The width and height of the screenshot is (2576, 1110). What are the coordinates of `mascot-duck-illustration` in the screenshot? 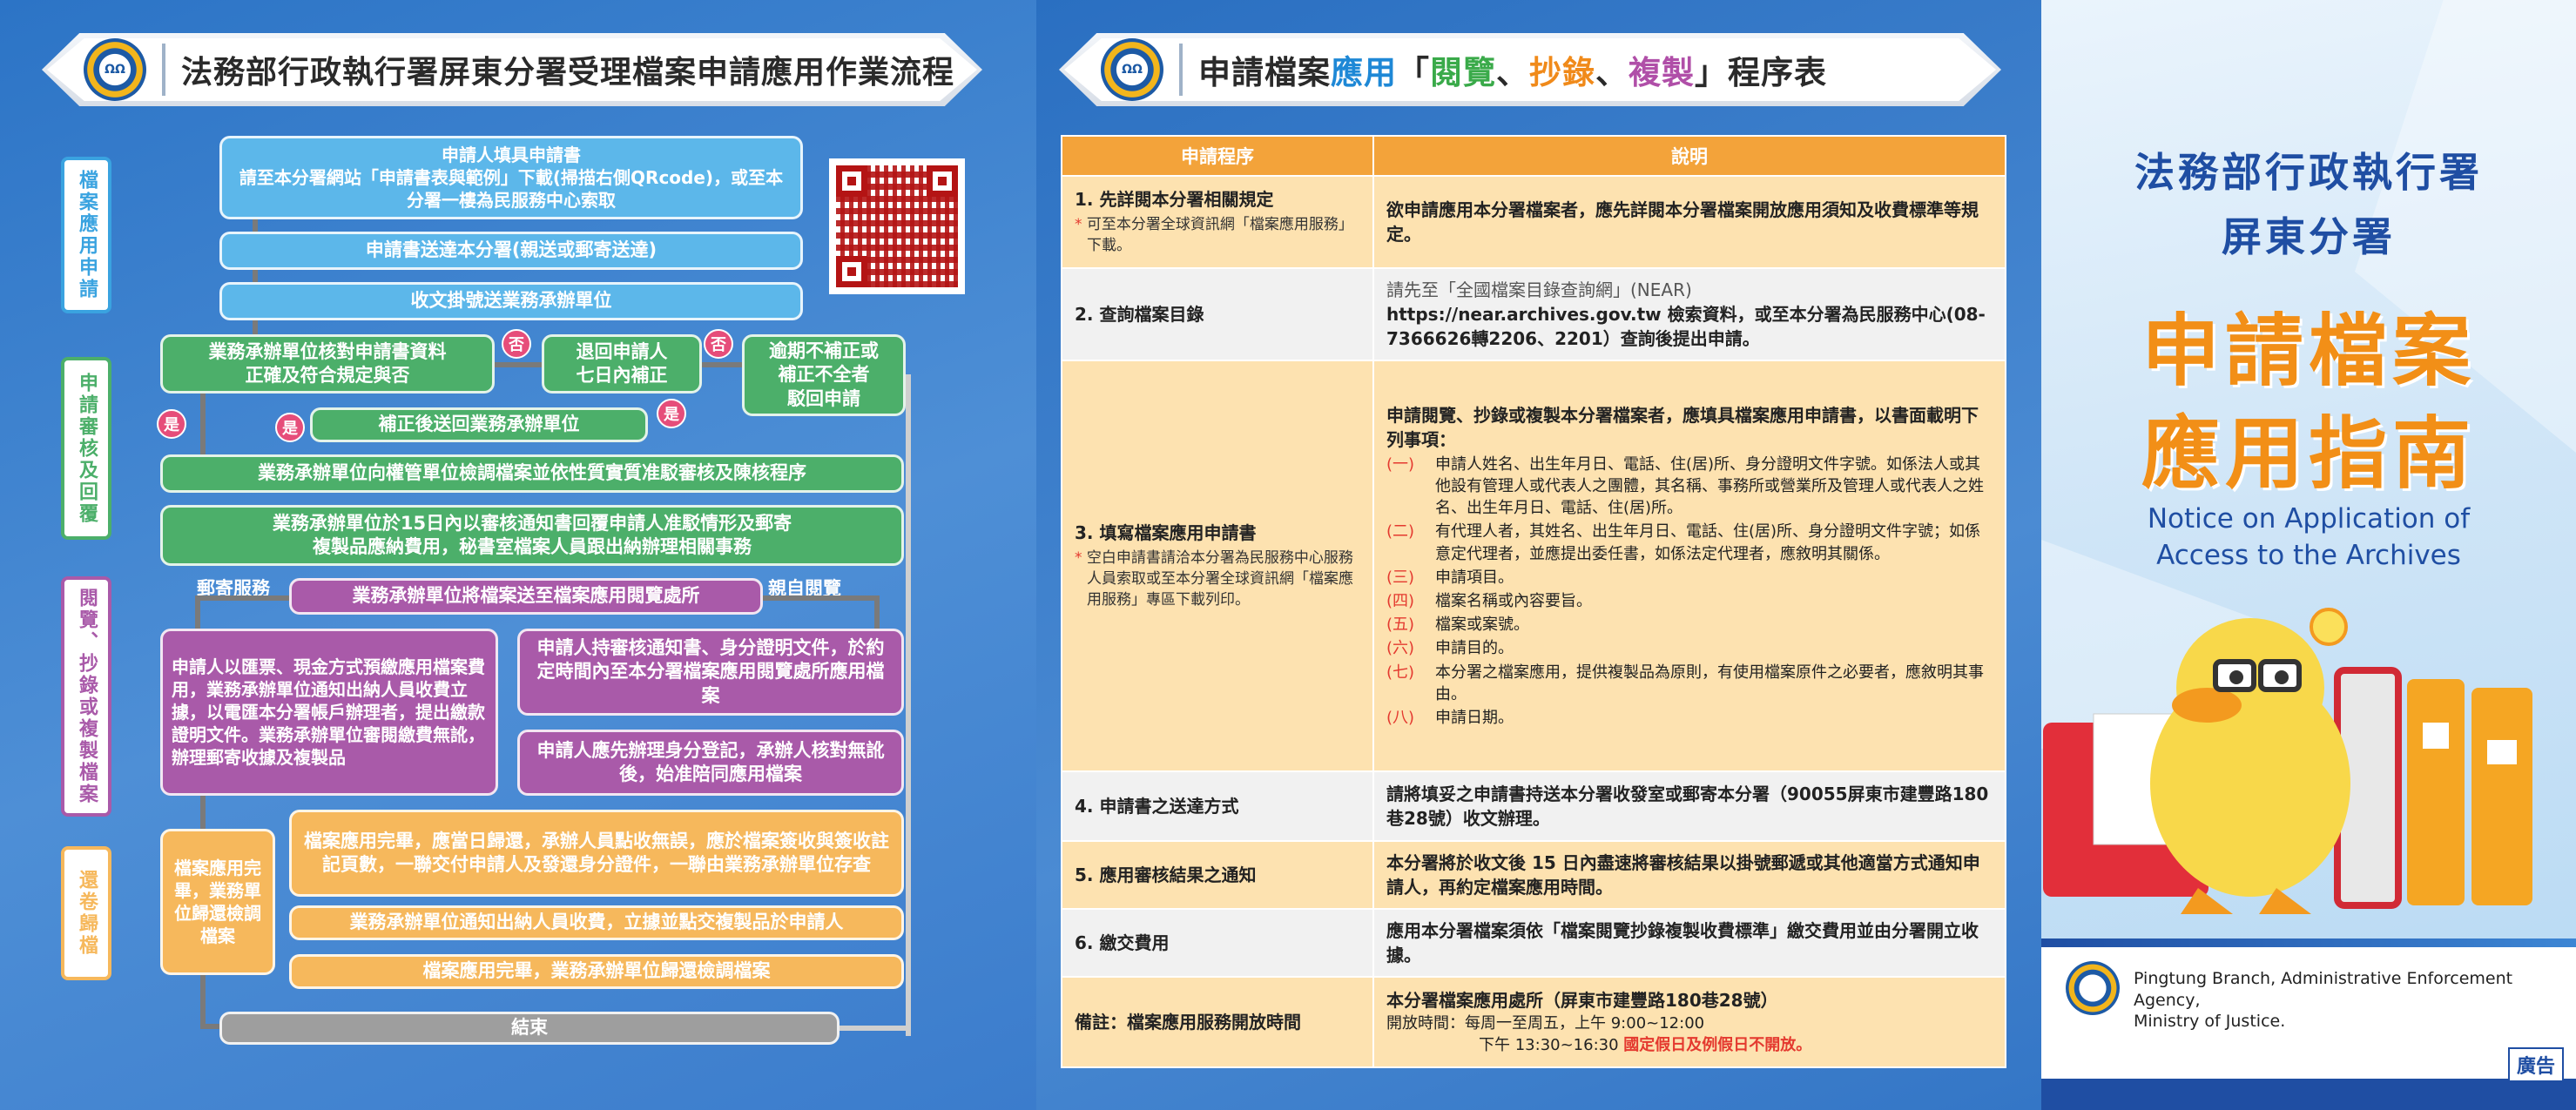 It's located at (2308, 757).